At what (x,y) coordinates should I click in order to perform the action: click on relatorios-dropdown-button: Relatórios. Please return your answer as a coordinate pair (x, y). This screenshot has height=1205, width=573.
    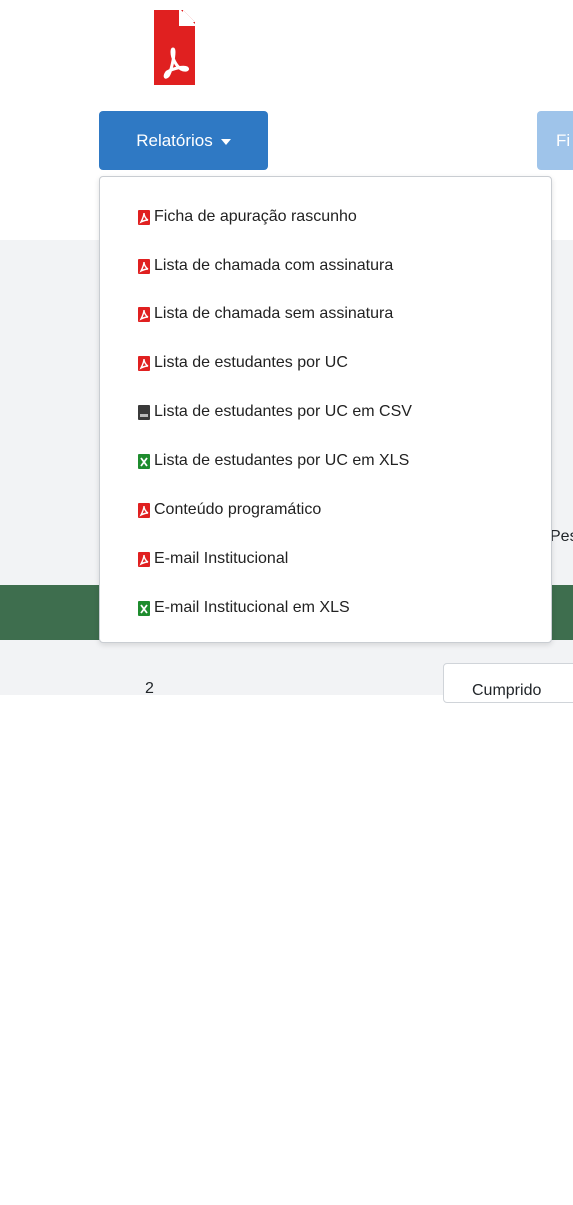
    Looking at the image, I should click on (183, 140).